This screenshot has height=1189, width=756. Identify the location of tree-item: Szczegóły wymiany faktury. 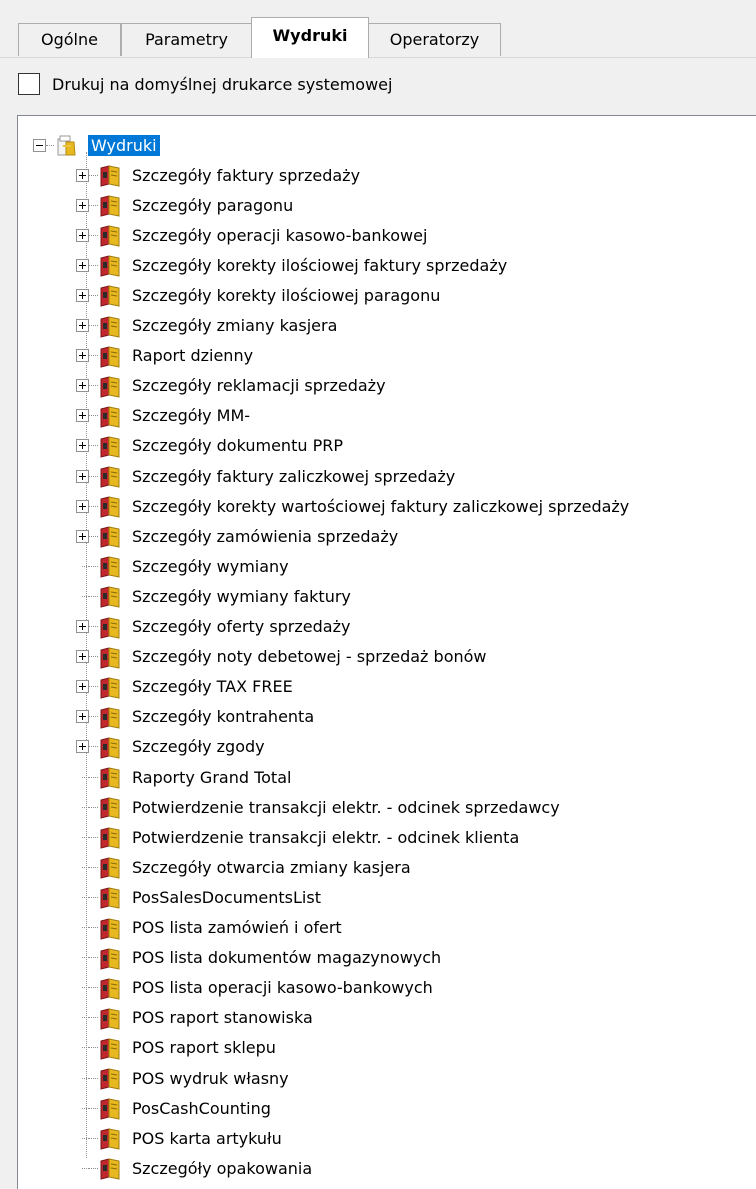
(213, 596).